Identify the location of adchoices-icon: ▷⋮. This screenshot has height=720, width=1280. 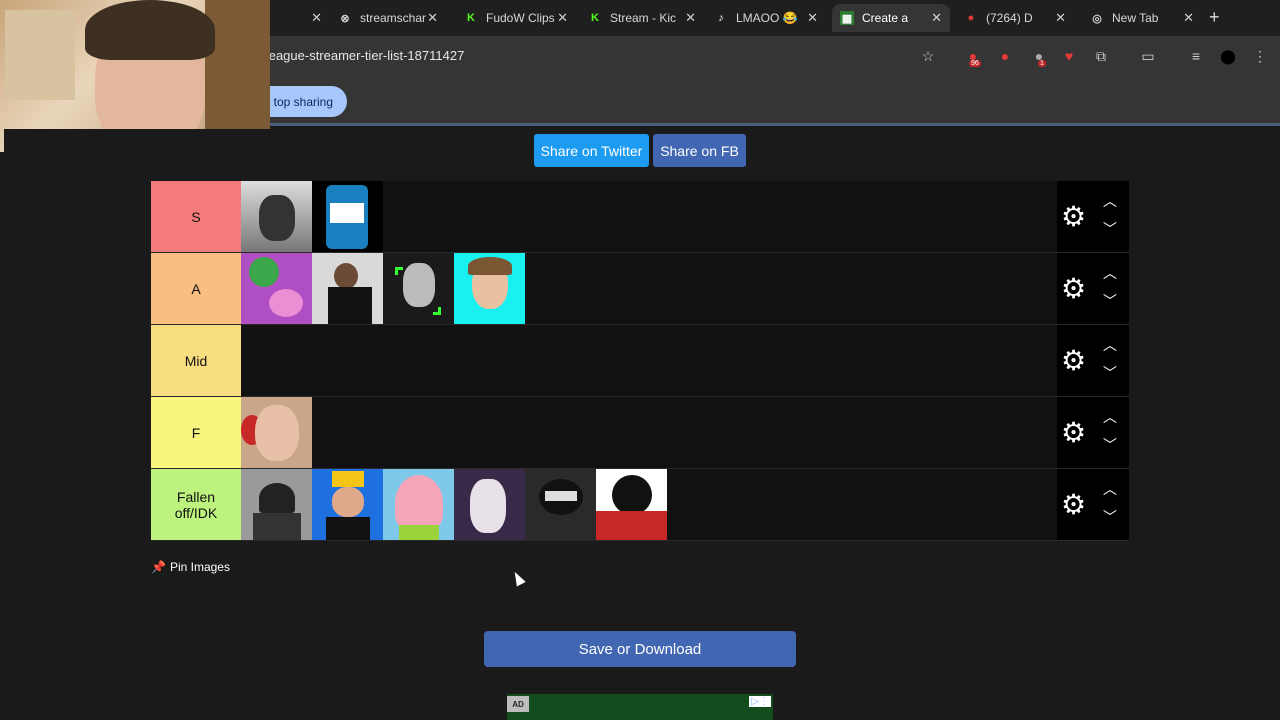
(760, 701).